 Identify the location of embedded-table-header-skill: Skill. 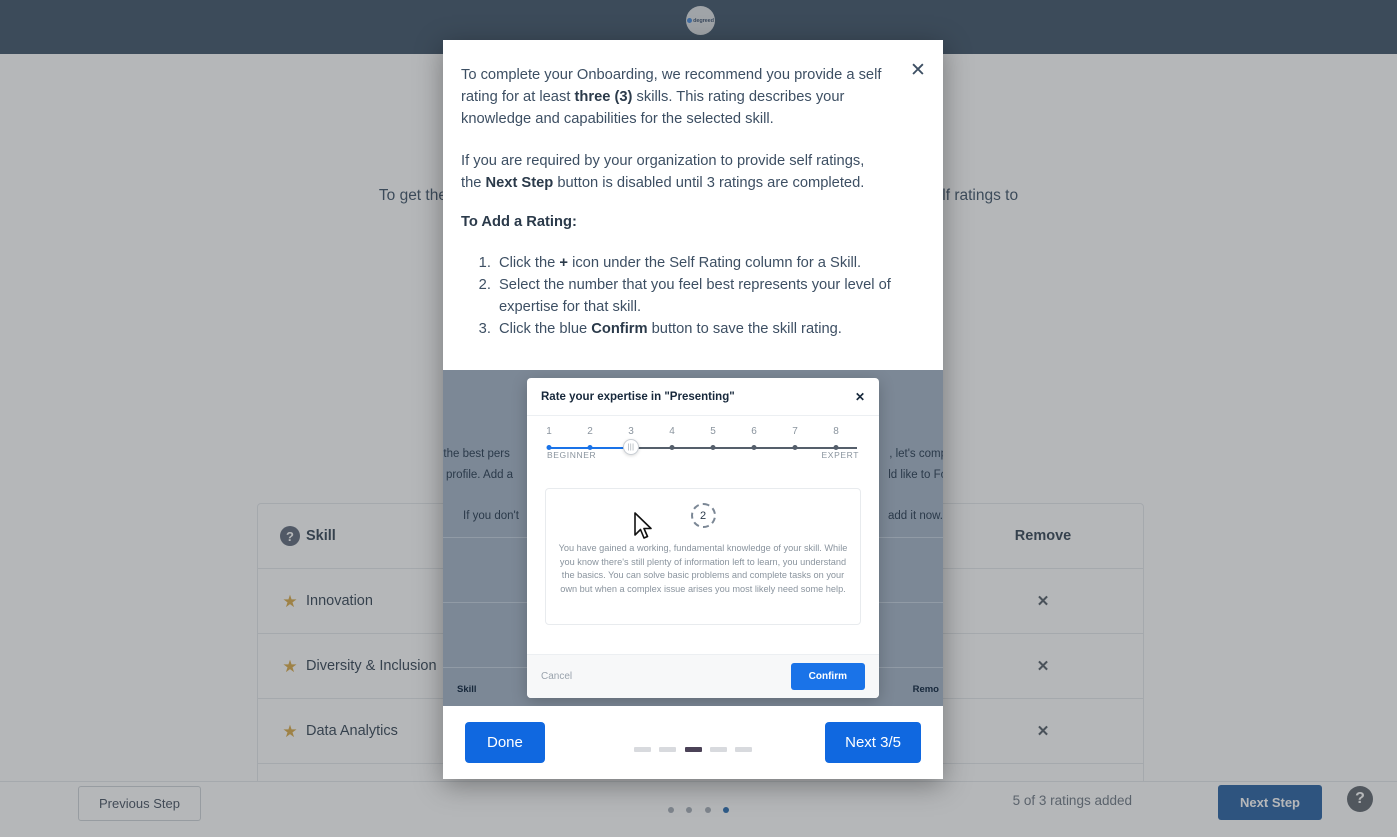
(467, 689).